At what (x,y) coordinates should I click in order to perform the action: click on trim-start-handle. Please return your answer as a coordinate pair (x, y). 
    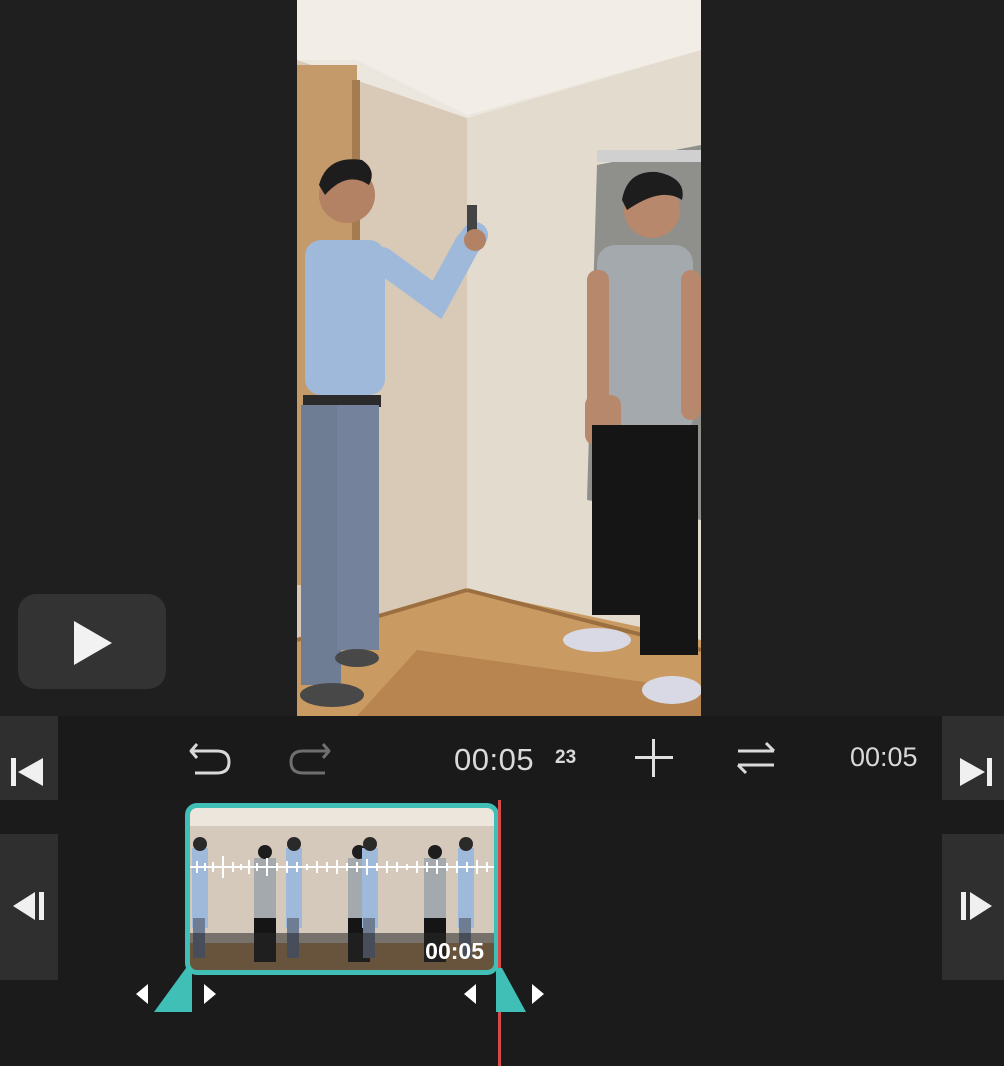
    Looking at the image, I should click on (174, 990).